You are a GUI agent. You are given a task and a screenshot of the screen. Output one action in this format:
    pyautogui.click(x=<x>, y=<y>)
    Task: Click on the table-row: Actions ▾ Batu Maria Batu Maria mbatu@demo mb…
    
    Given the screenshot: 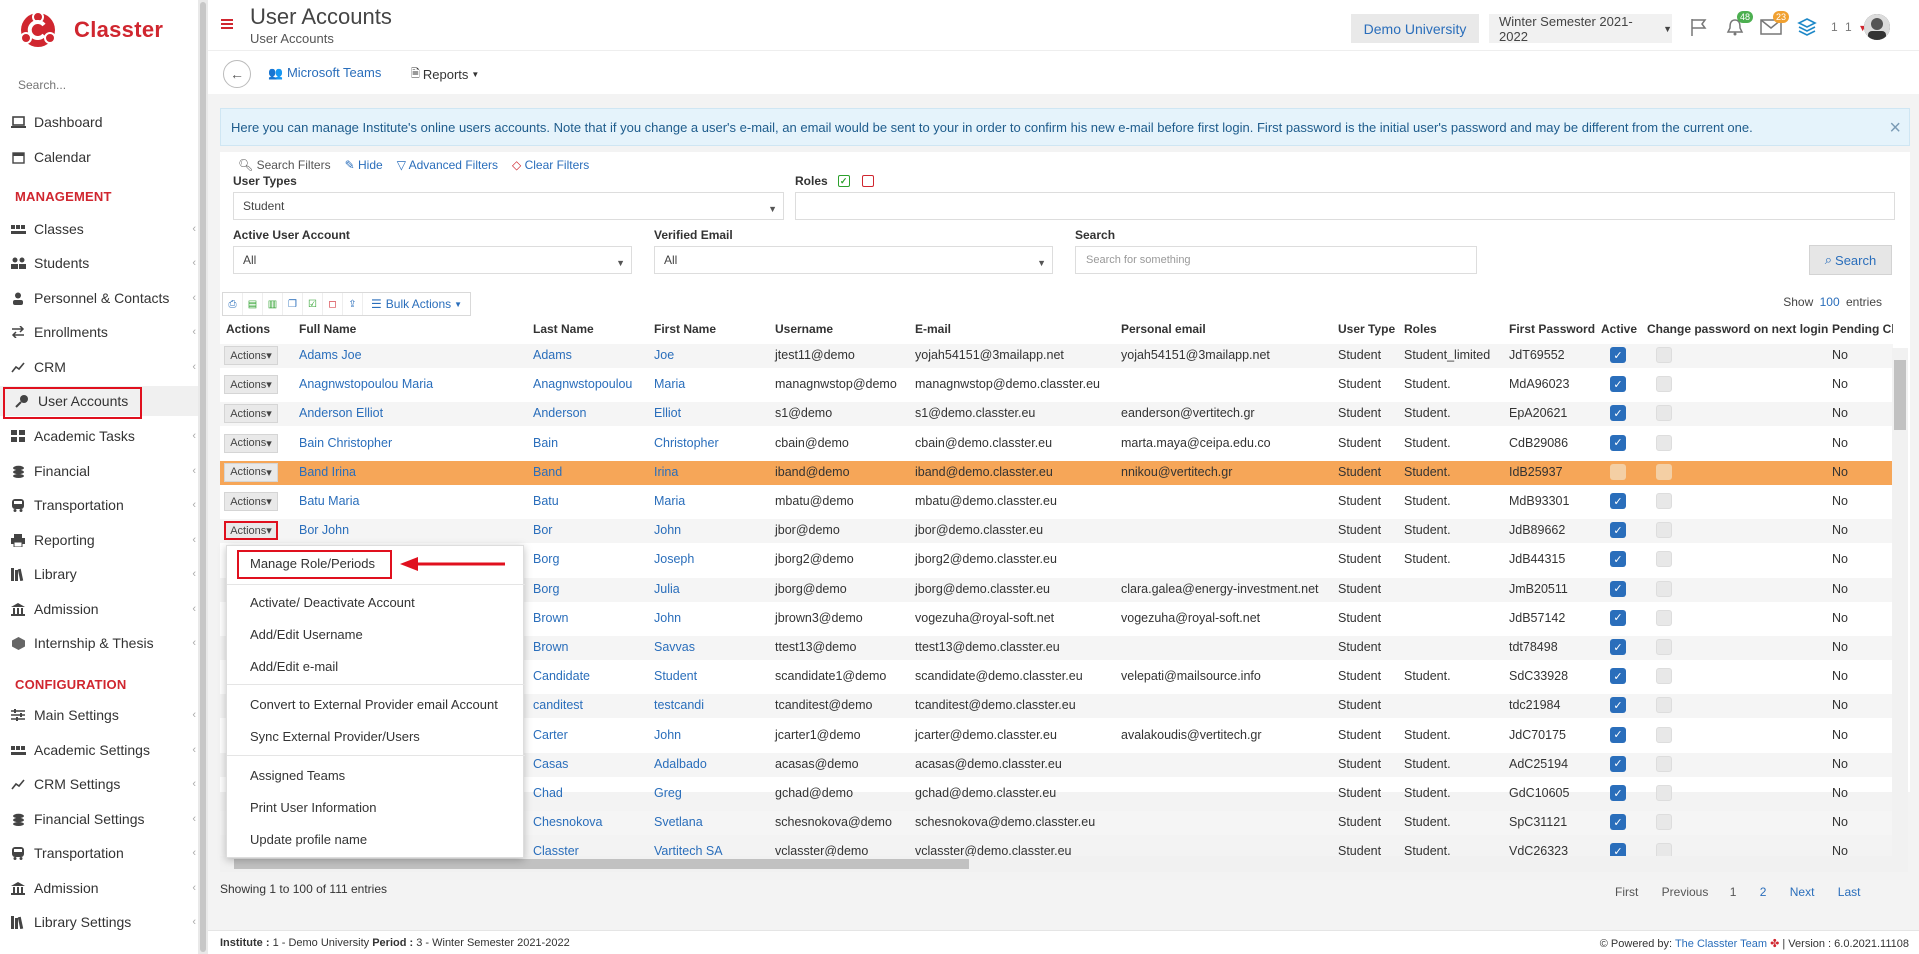 What is the action you would take?
    pyautogui.click(x=1056, y=502)
    